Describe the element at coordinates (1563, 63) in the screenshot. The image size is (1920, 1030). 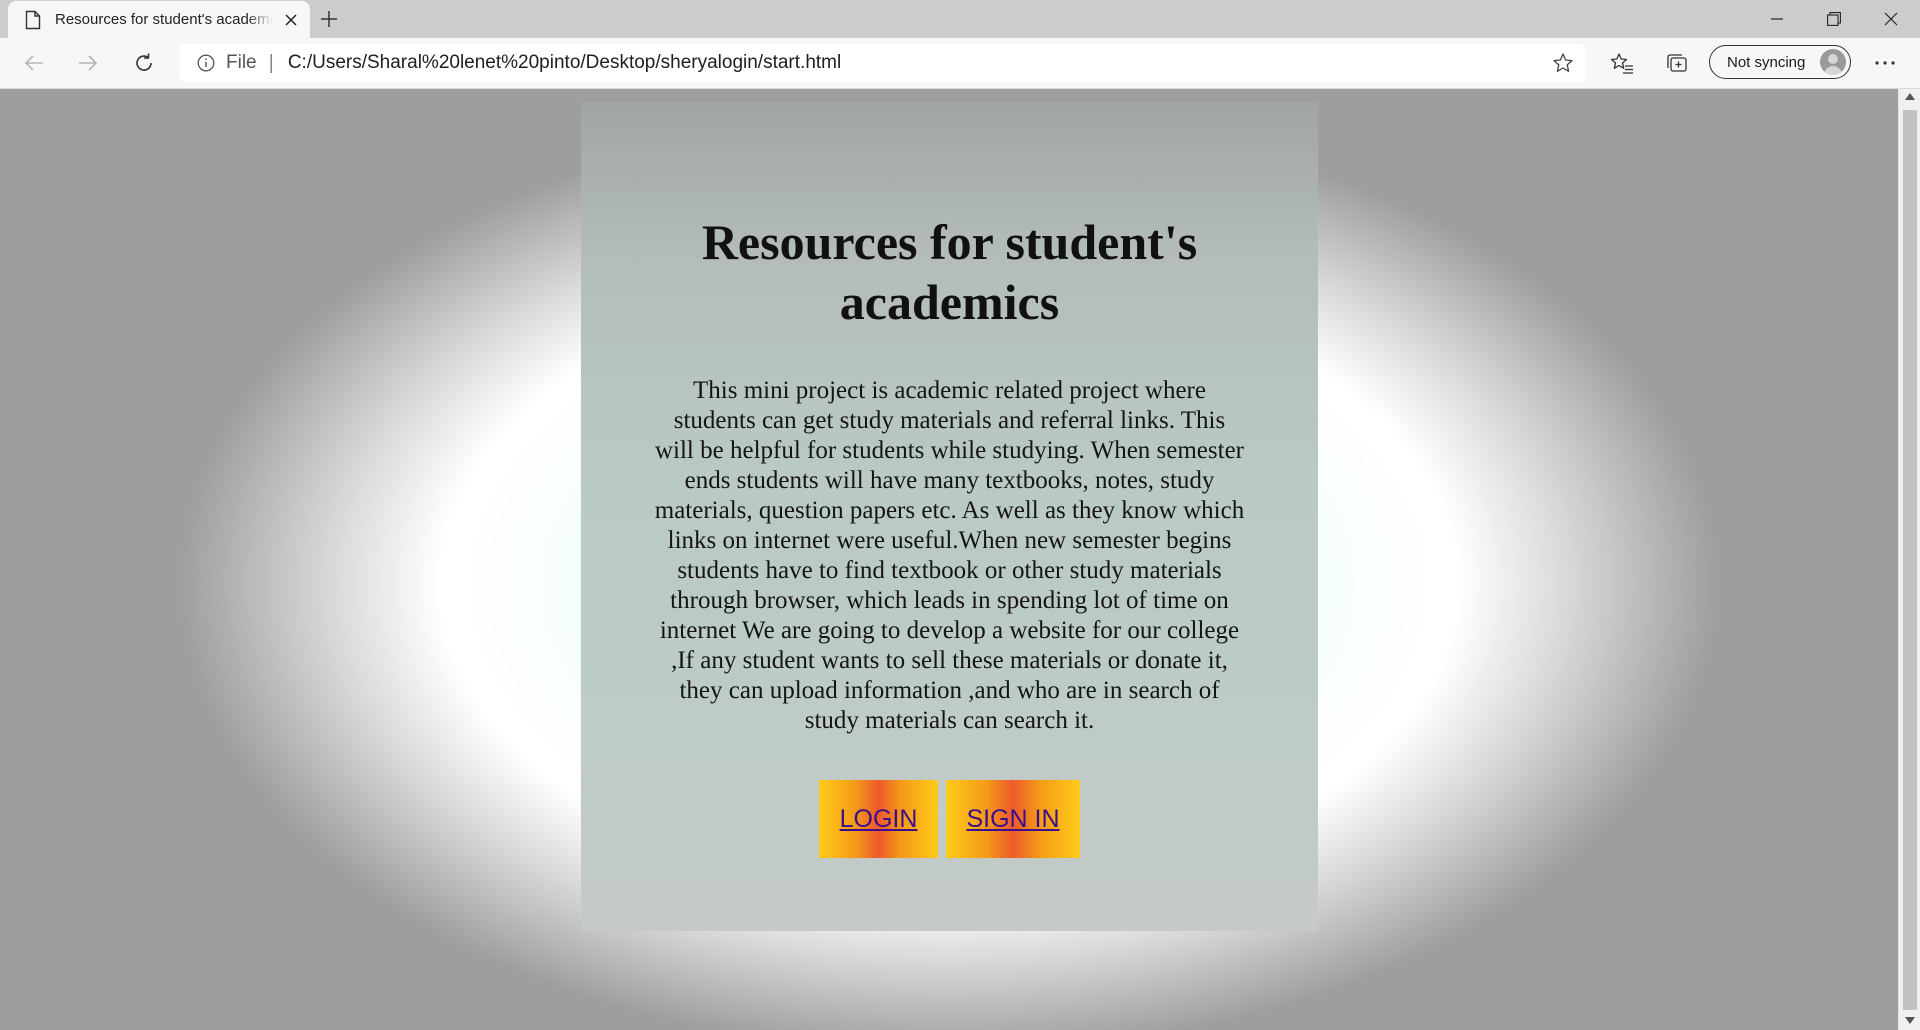
I see `star-icon` at that location.